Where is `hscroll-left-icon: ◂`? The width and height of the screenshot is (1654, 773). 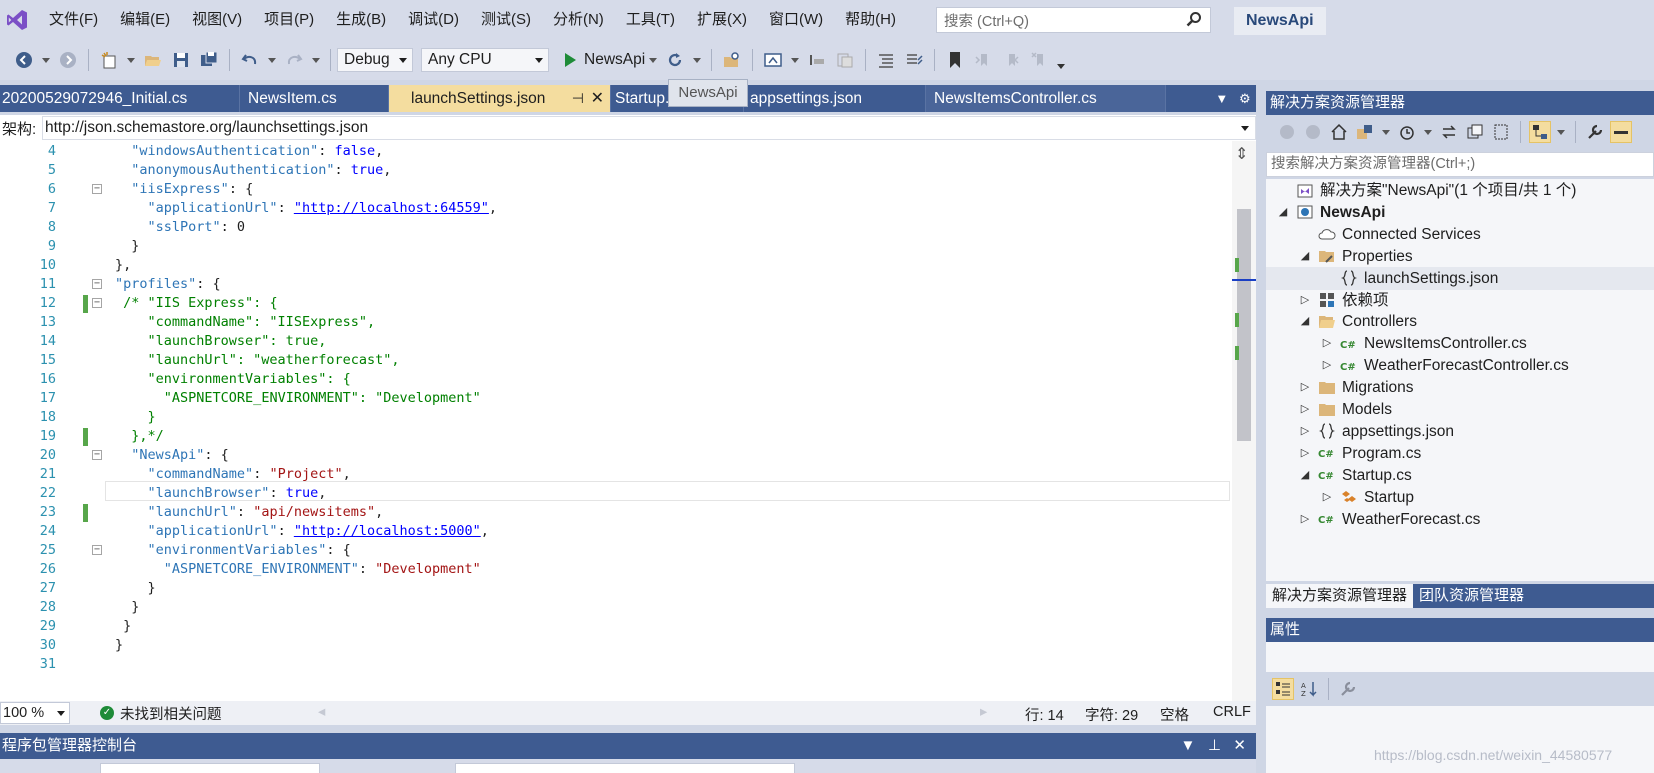
hscroll-left-icon: ◂ is located at coordinates (321, 712).